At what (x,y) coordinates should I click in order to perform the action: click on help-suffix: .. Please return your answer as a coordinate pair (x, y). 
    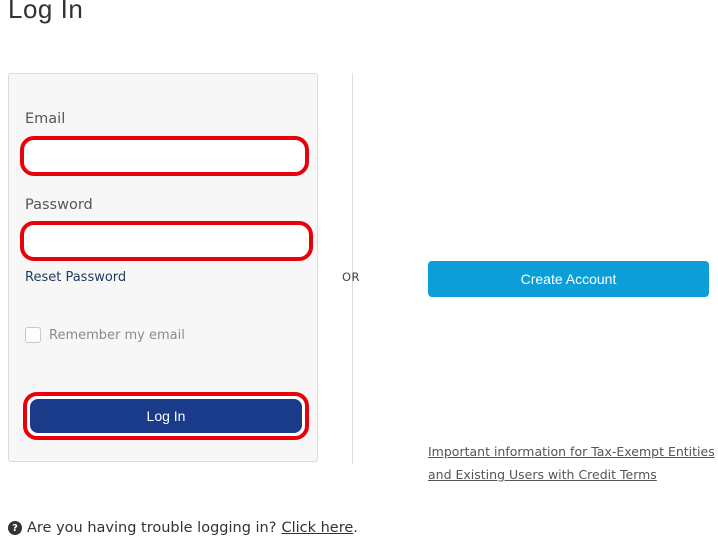
    Looking at the image, I should click on (355, 528).